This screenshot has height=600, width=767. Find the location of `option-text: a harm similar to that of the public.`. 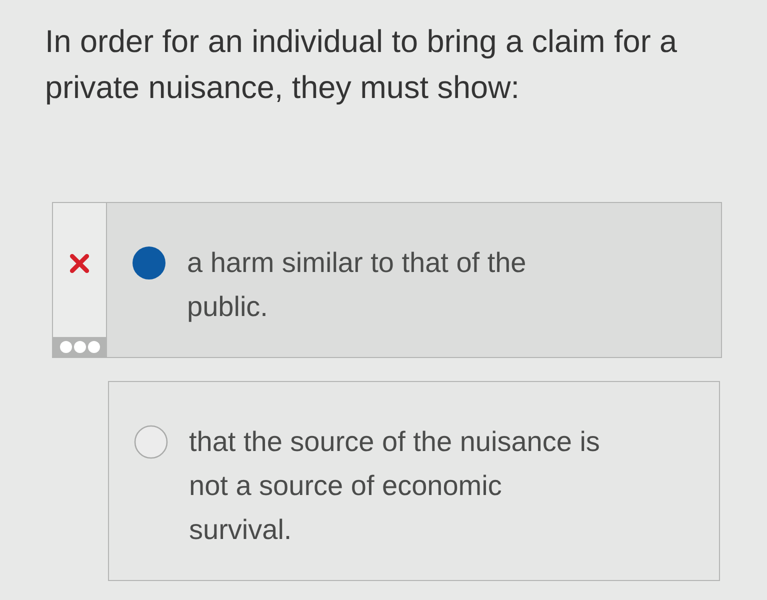

option-text: a harm similar to that of the public. is located at coordinates (357, 285).